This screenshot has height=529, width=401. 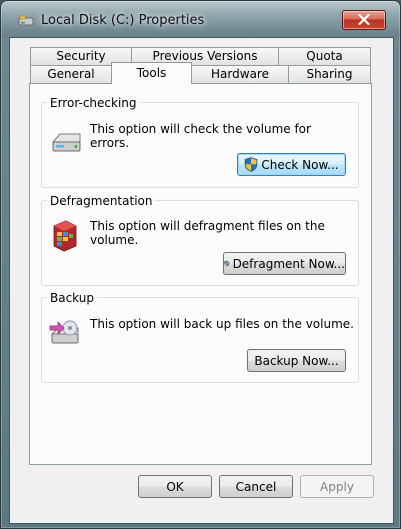 What do you see at coordinates (123, 20) in the screenshot?
I see `window-title: Local Disk (C:) Properties` at bounding box center [123, 20].